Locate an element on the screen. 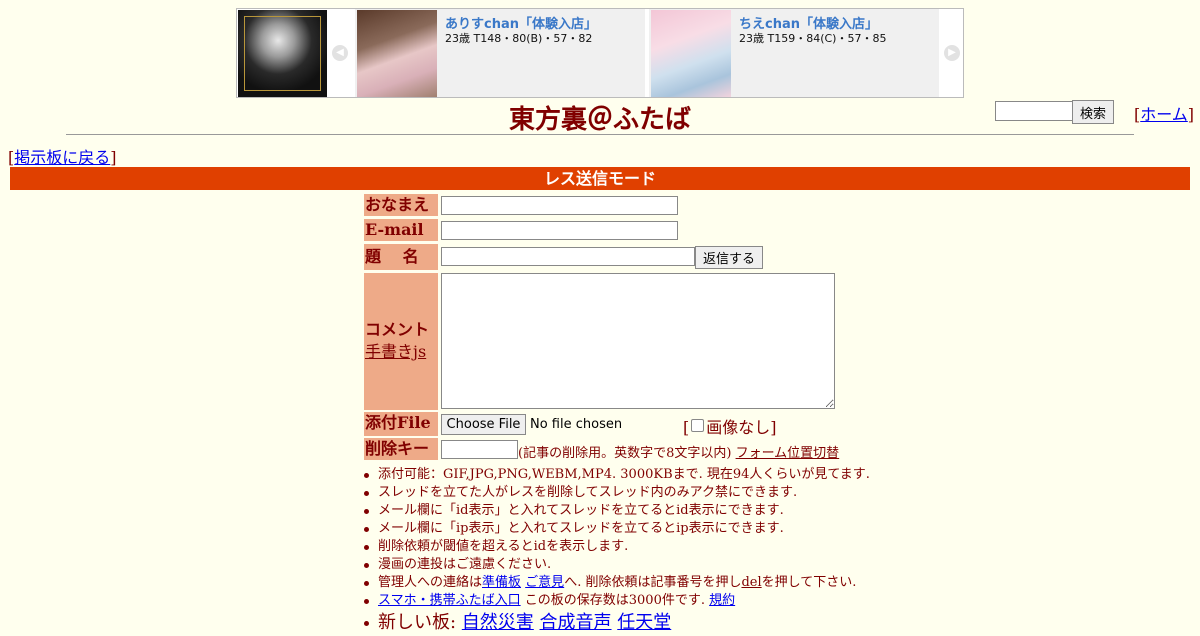  no-image-label: 画像なし] is located at coordinates (741, 427).